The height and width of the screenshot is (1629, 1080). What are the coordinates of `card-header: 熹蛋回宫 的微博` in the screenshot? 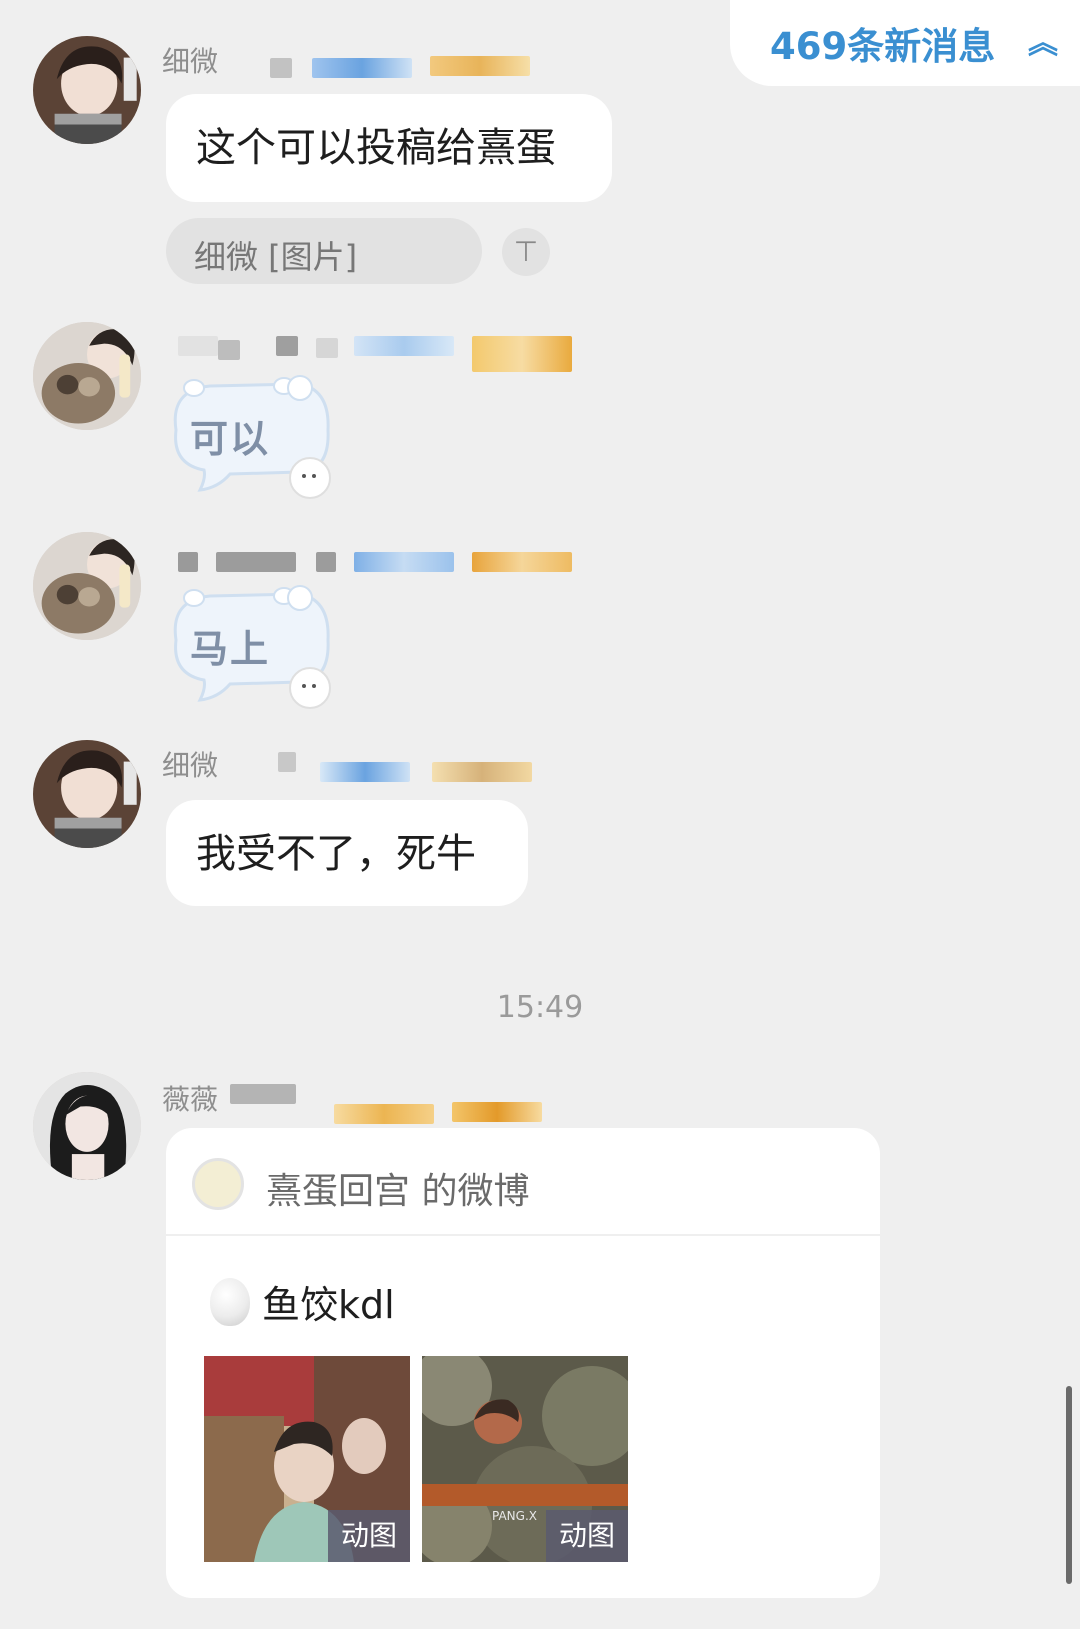 It's located at (523, 1182).